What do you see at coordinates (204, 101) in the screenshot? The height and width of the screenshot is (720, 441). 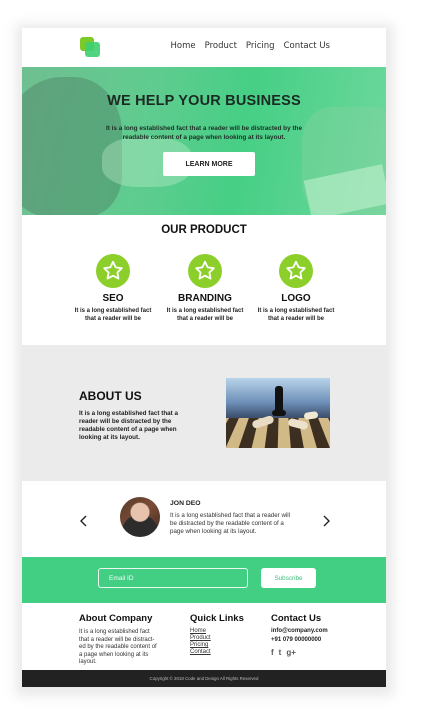 I see `hero-title: WE HELP YOUR BUSINESS` at bounding box center [204, 101].